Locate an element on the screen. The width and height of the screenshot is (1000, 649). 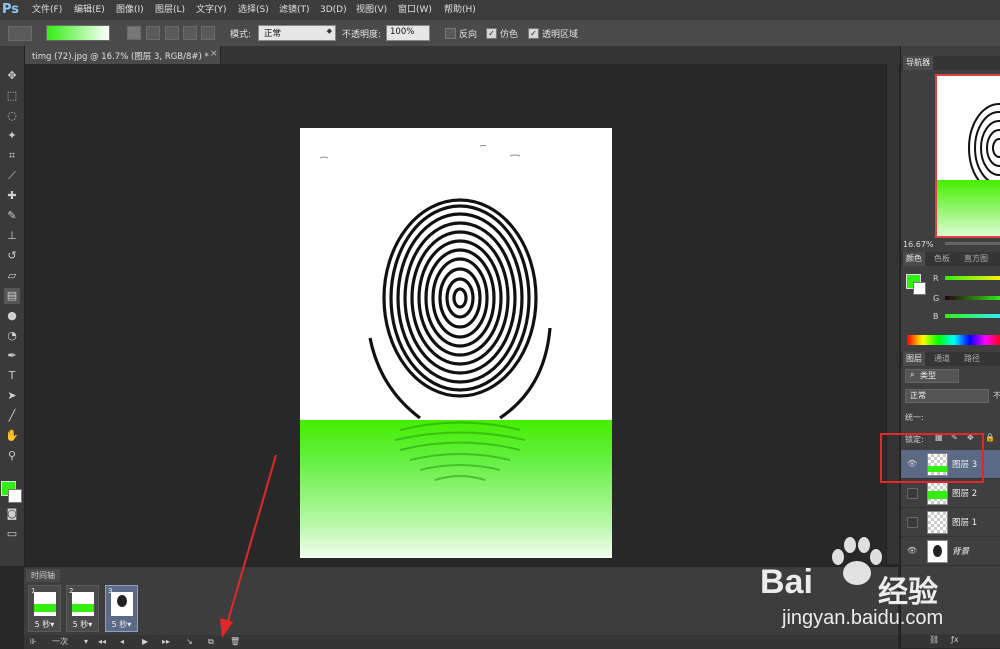
first-frame-icon: ◂◂ is located at coordinates (102, 642).